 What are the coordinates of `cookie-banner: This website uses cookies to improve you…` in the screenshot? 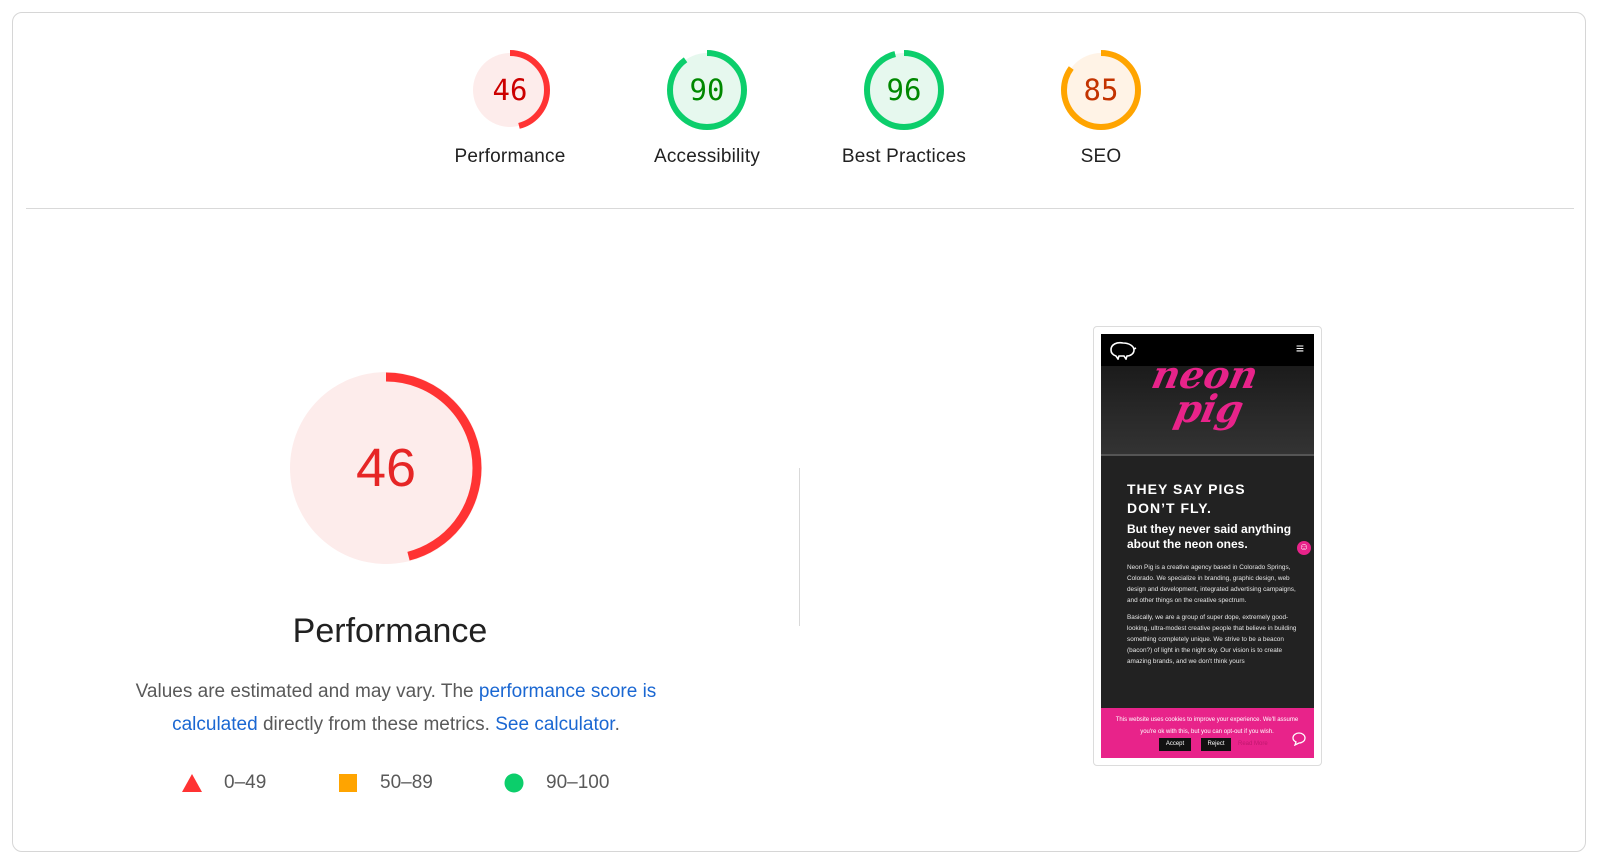 It's located at (1207, 733).